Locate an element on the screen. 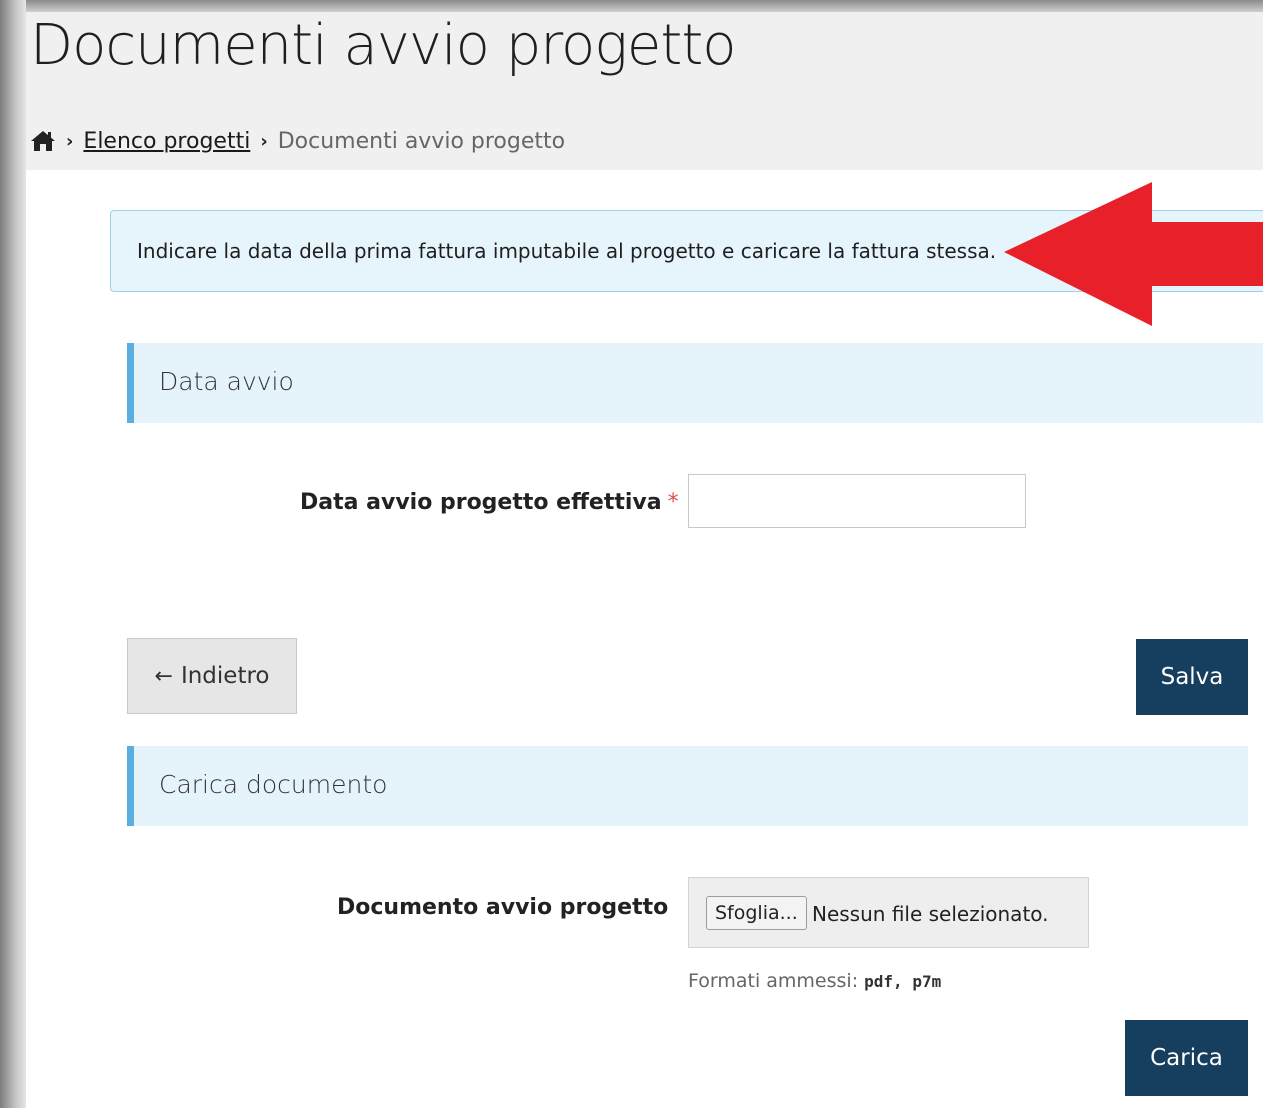 The height and width of the screenshot is (1108, 1263). save-button-label: Salva is located at coordinates (1192, 677).